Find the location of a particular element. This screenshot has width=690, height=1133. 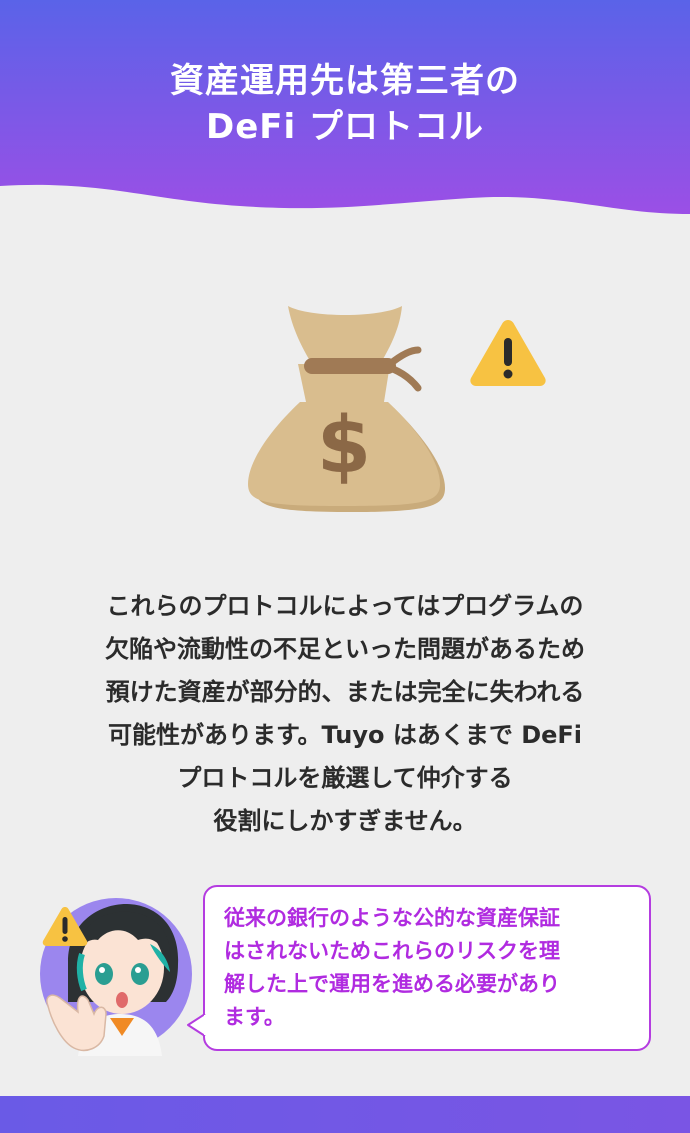

description-line: 役割にしかすぎません。 is located at coordinates (345, 821).